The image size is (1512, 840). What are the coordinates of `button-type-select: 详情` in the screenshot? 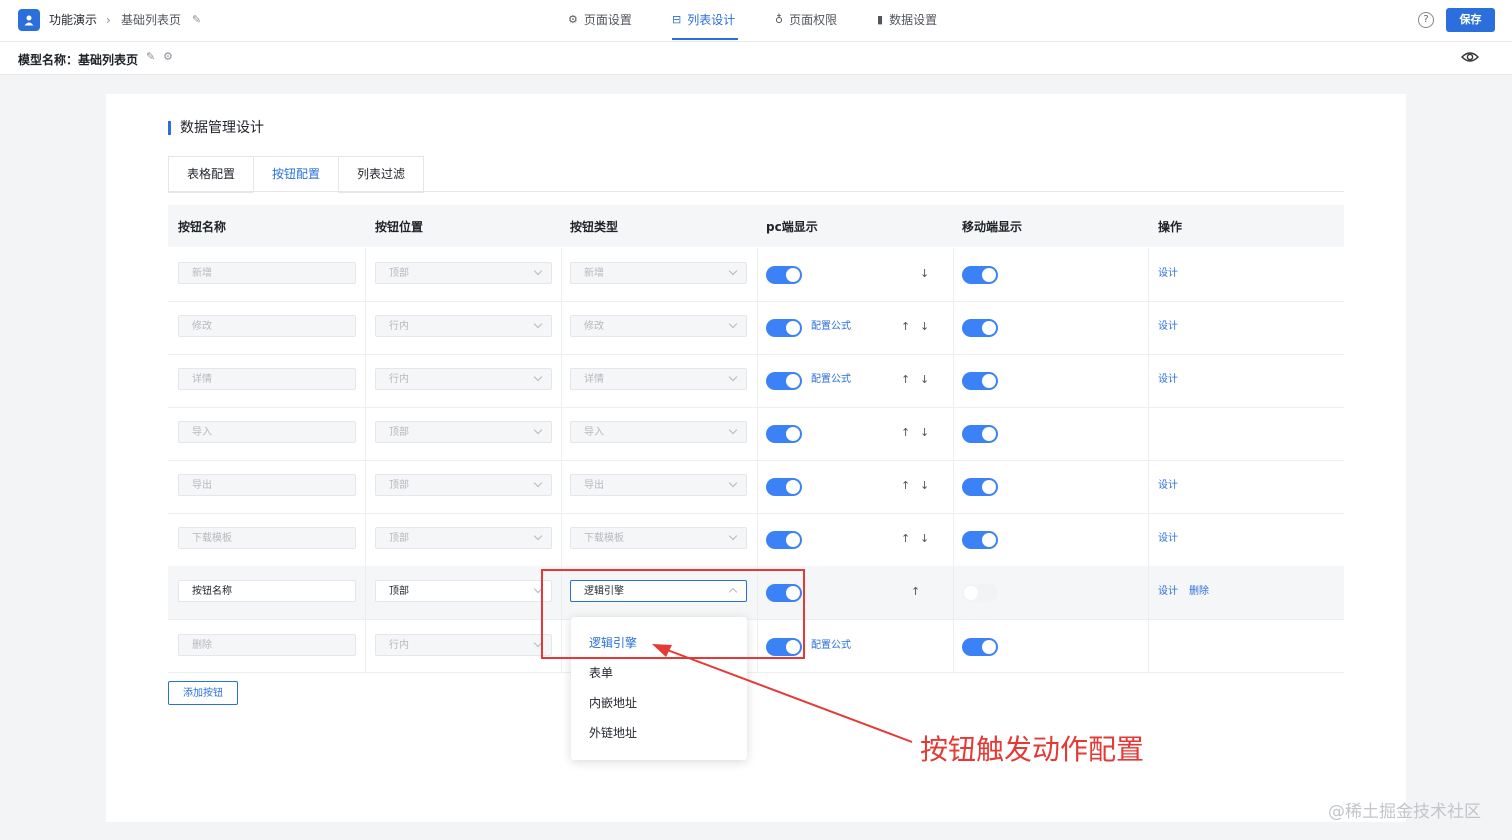 It's located at (658, 379).